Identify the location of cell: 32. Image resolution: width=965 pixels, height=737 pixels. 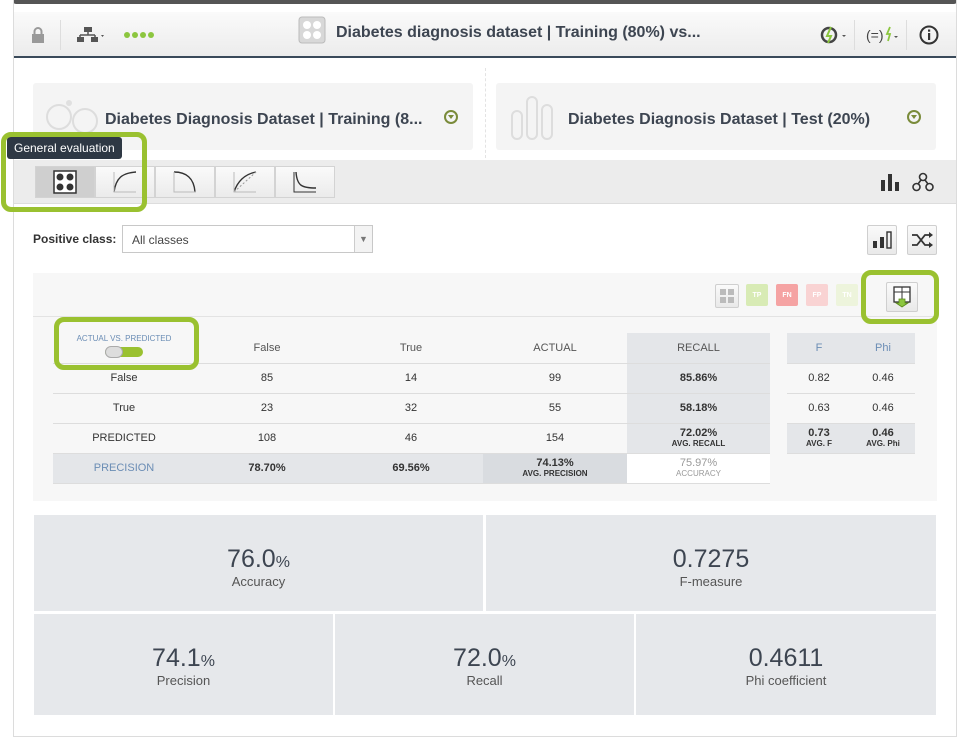
(411, 408).